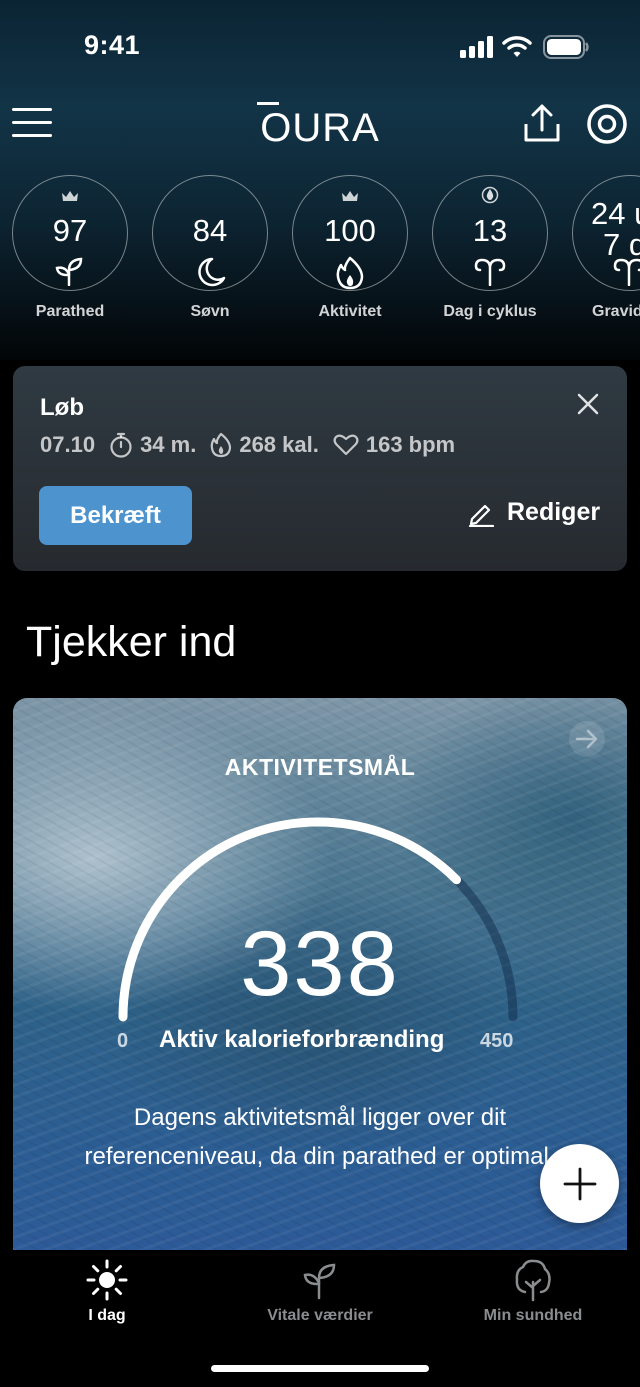  Describe the element at coordinates (121, 445) in the screenshot. I see `stopwatch-icon` at that location.